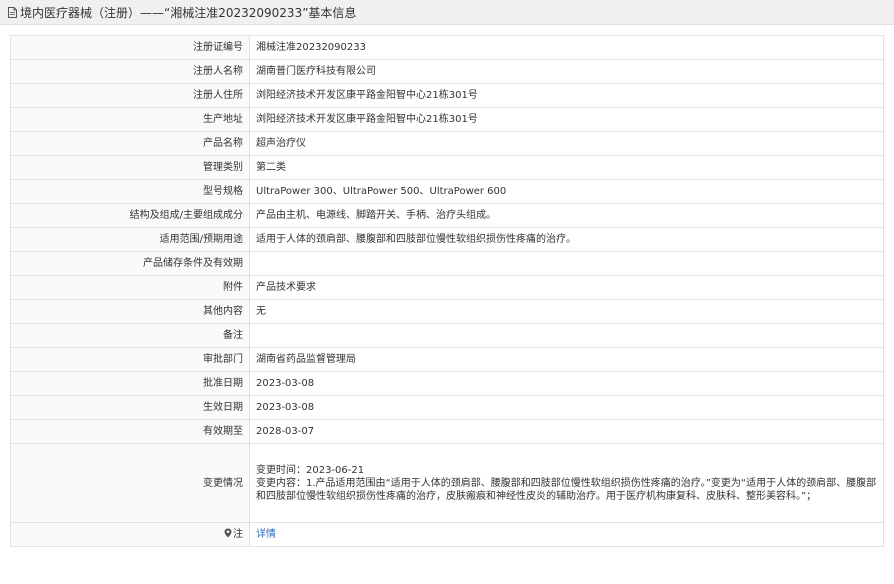  Describe the element at coordinates (130, 71) in the screenshot. I see `field-label: 注册人名称` at that location.